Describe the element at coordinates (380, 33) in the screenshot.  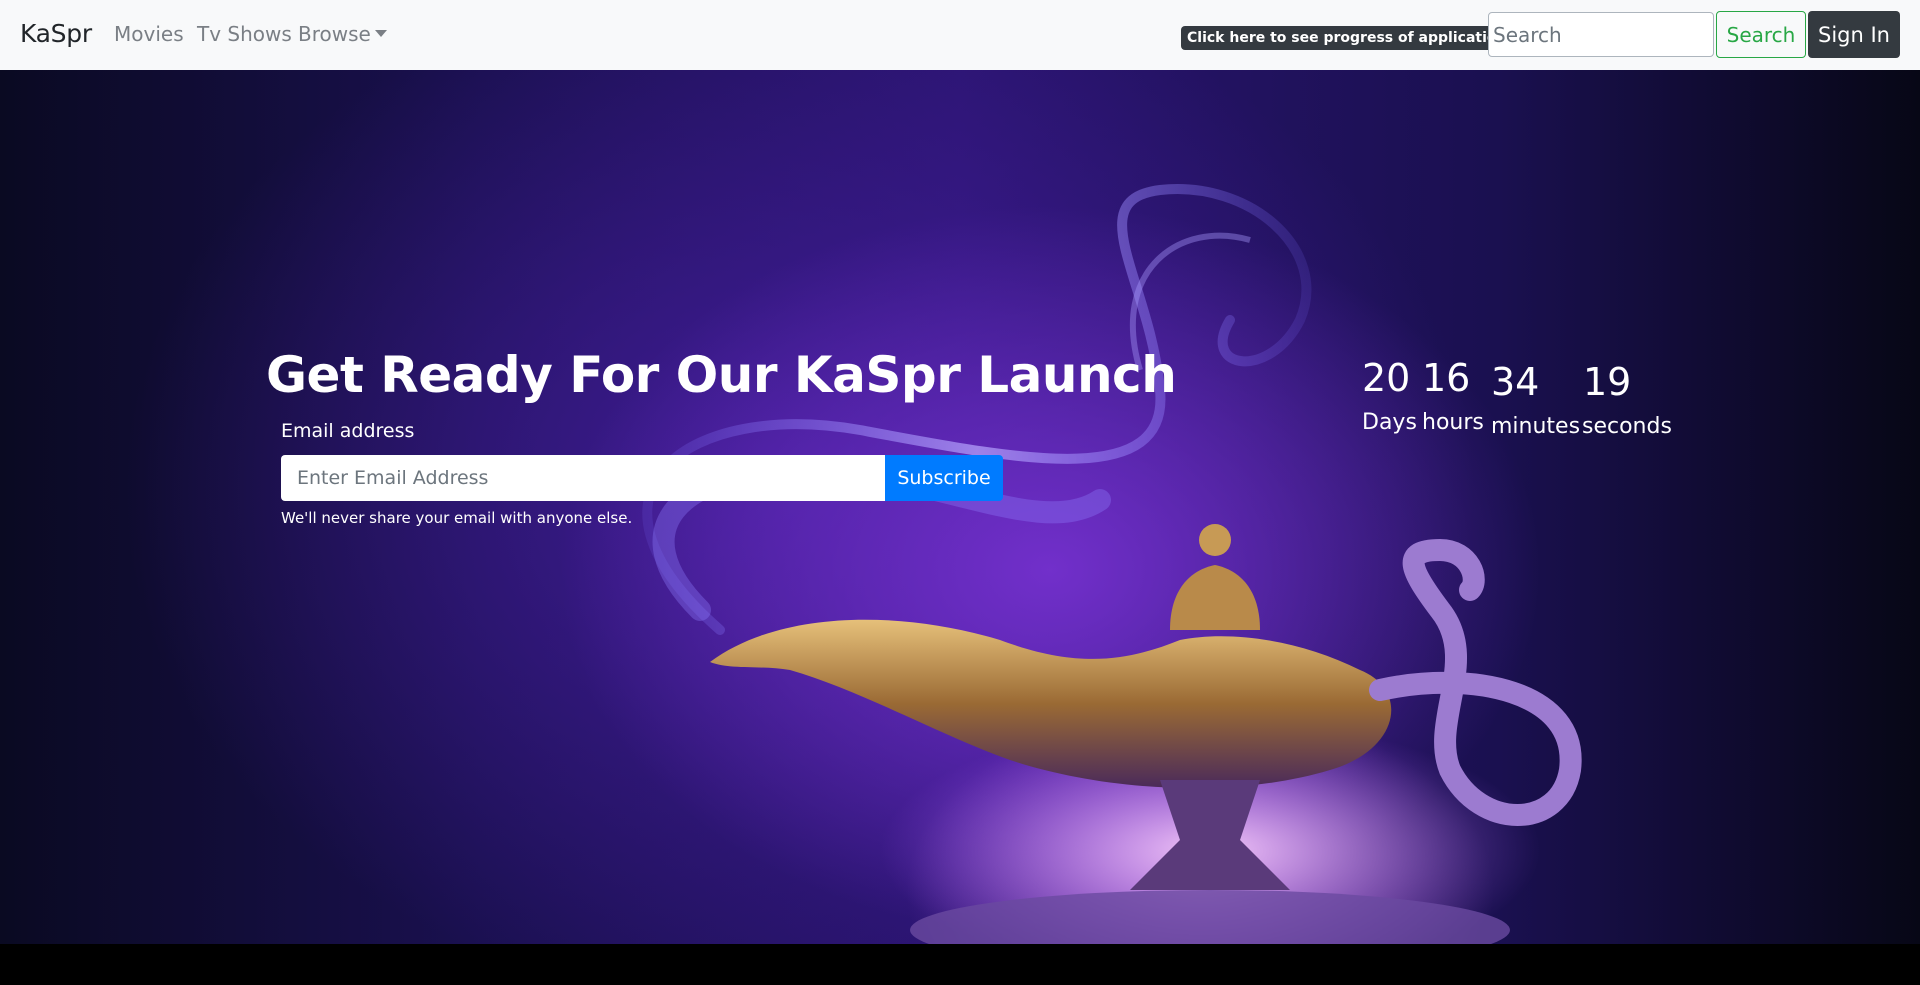
I see `chevron-down-icon` at that location.